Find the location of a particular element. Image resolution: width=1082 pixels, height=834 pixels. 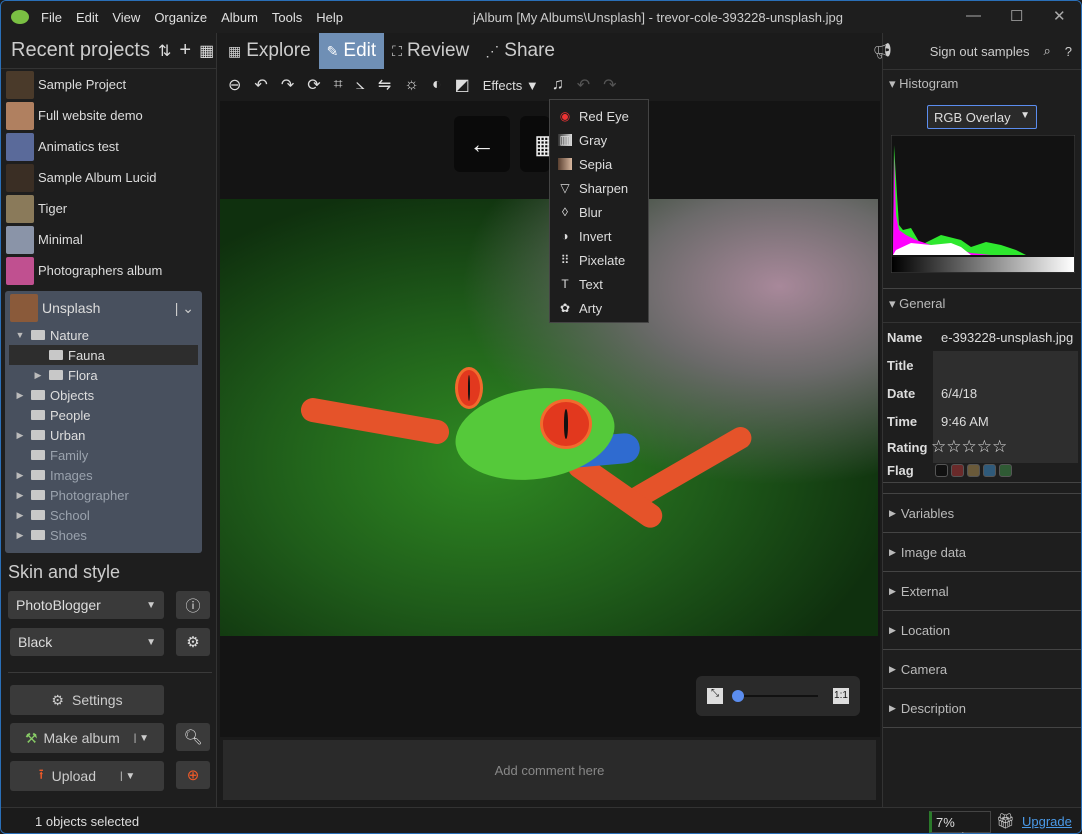

redo-icon: ↷ is located at coordinates (609, 85).